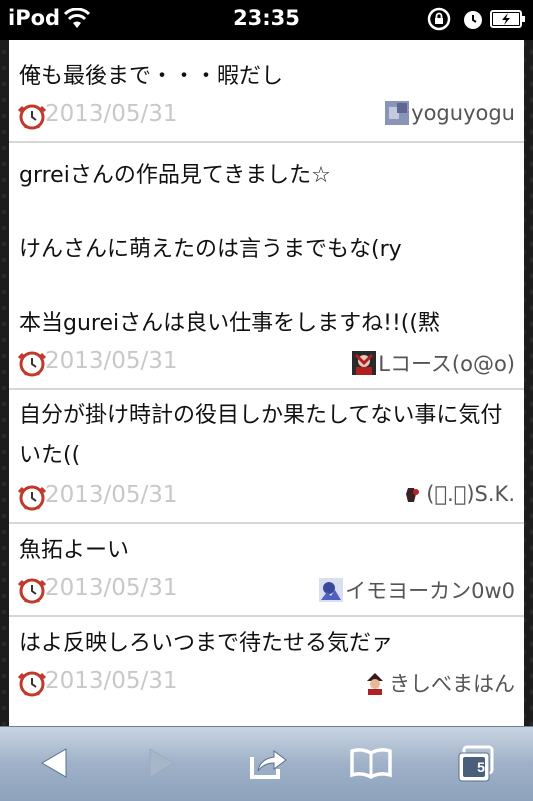 This screenshot has width=533, height=801. I want to click on forward-arrow-icon, so click(161, 763).